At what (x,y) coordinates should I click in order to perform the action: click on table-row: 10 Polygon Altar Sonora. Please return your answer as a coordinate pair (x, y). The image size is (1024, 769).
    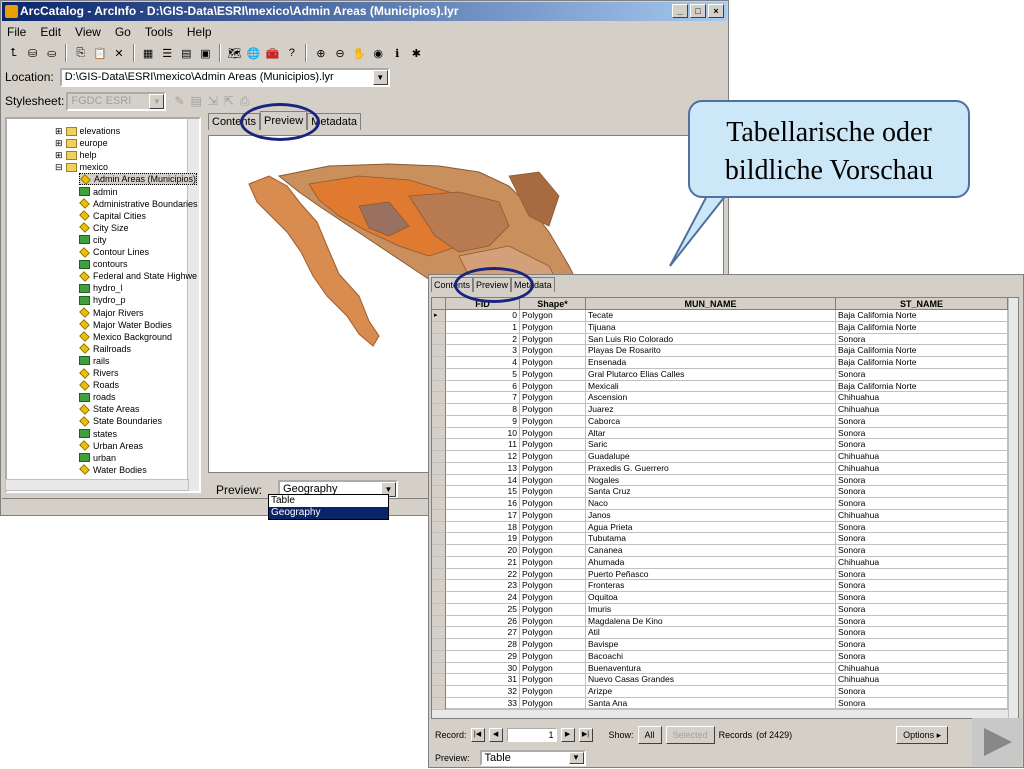
    Looking at the image, I should click on (720, 433).